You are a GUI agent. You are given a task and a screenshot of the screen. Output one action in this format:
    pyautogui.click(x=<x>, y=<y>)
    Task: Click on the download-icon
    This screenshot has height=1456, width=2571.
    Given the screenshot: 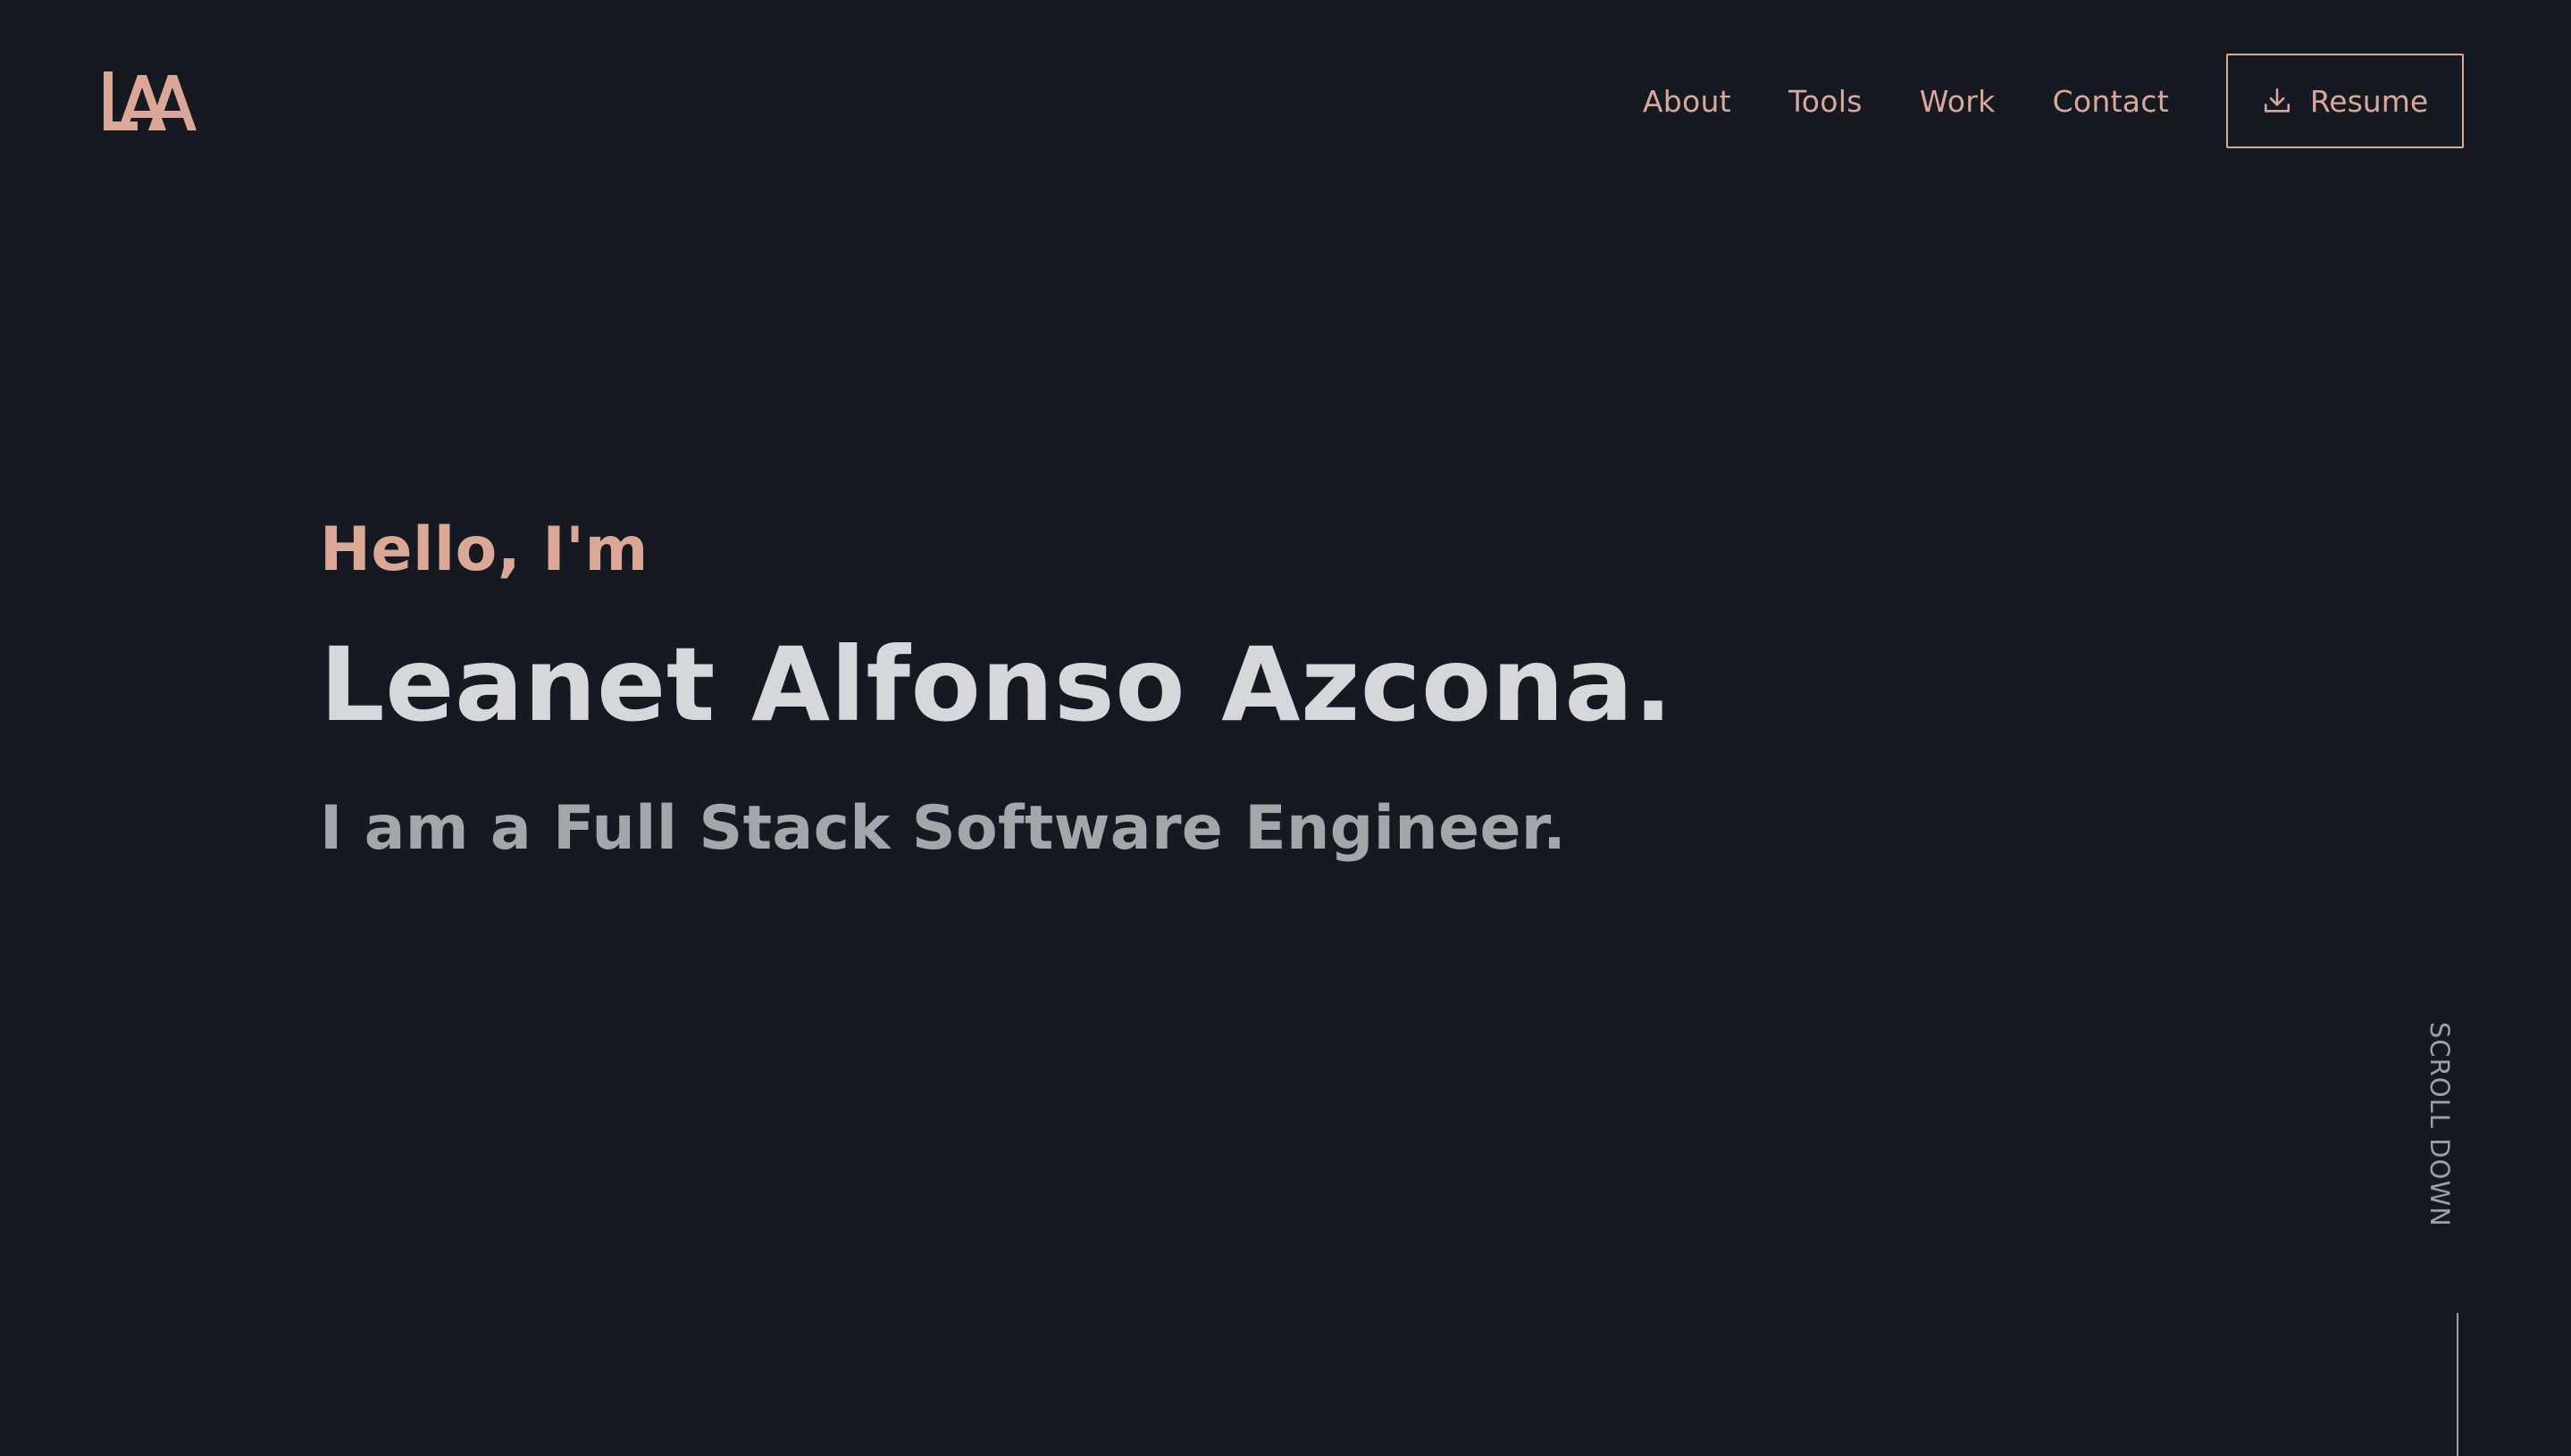 What is the action you would take?
    pyautogui.click(x=2277, y=100)
    